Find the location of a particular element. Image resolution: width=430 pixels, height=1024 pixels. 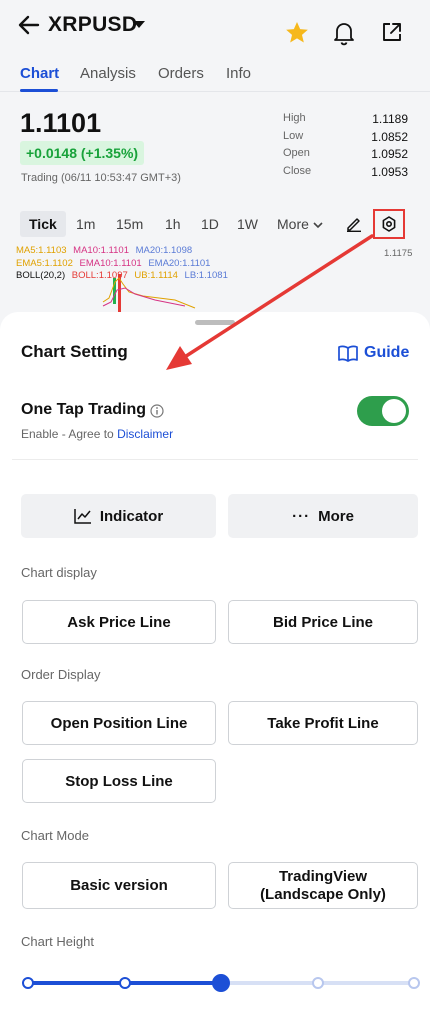

divider is located at coordinates (215, 459).